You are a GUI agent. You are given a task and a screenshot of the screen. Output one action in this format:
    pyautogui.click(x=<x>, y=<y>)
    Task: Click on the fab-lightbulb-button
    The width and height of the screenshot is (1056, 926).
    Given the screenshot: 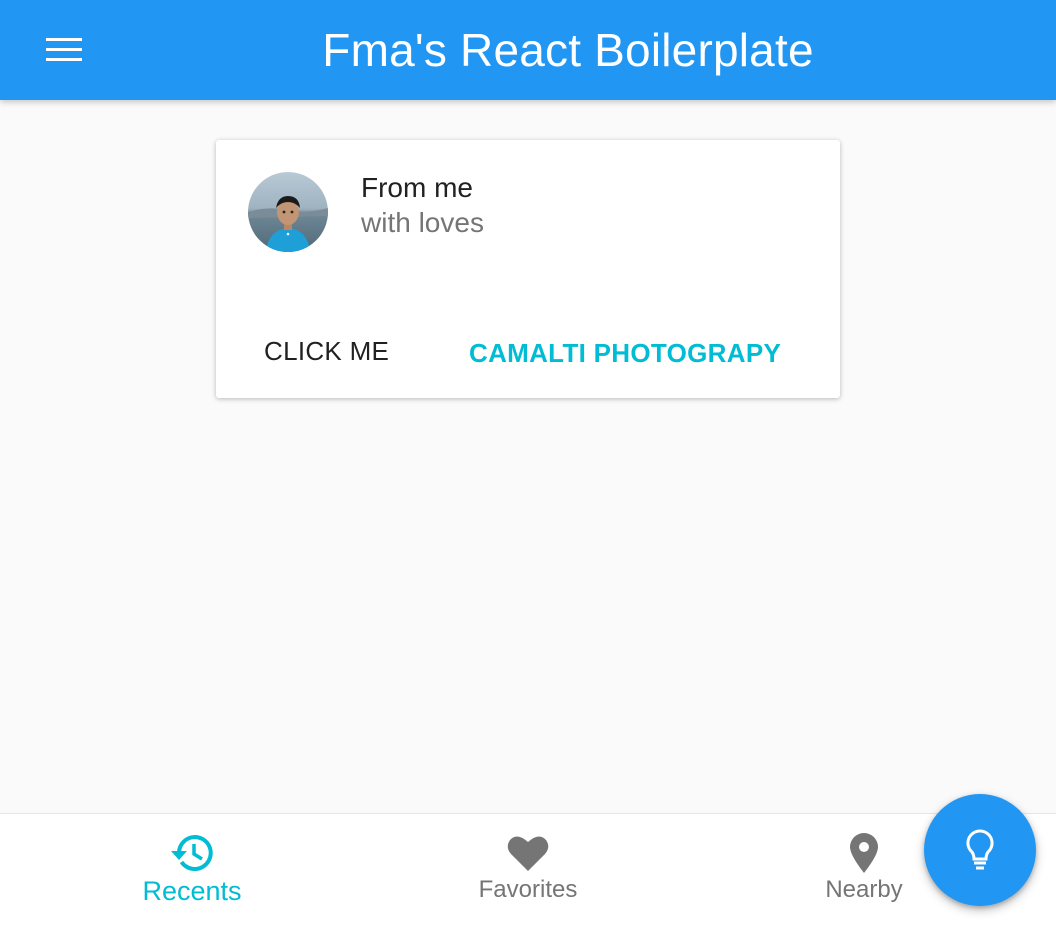 What is the action you would take?
    pyautogui.click(x=980, y=850)
    